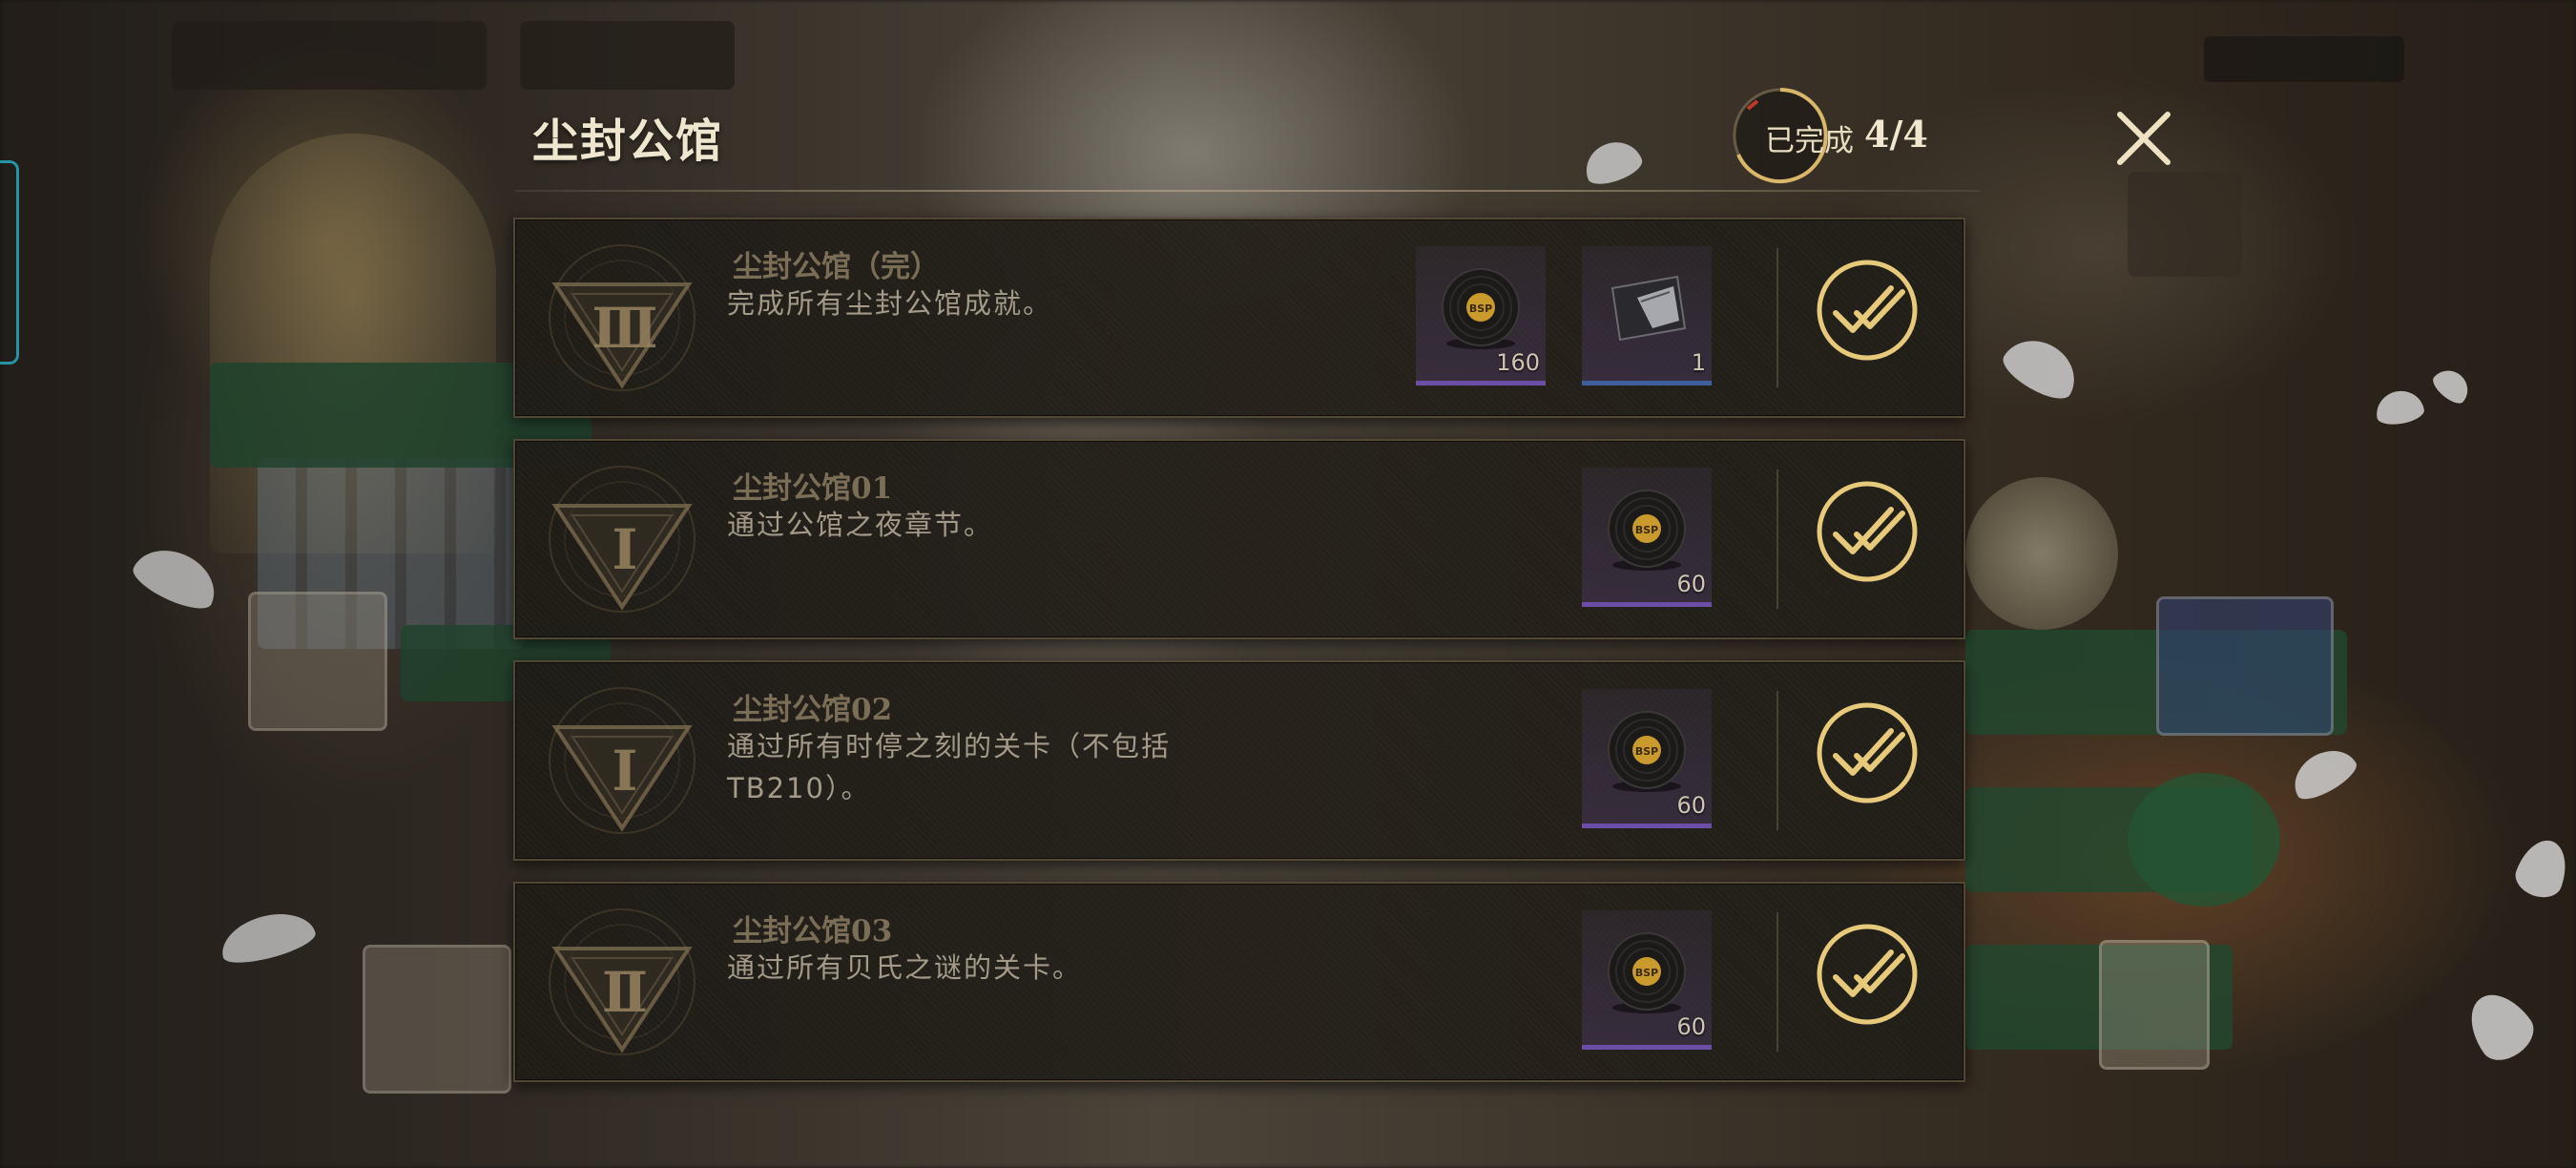 This screenshot has width=2576, height=1168. I want to click on achievement-row: I 尘封公馆02 通过所有时停之刻的关卡（不包括TB210）。 BSP 60, so click(1239, 760).